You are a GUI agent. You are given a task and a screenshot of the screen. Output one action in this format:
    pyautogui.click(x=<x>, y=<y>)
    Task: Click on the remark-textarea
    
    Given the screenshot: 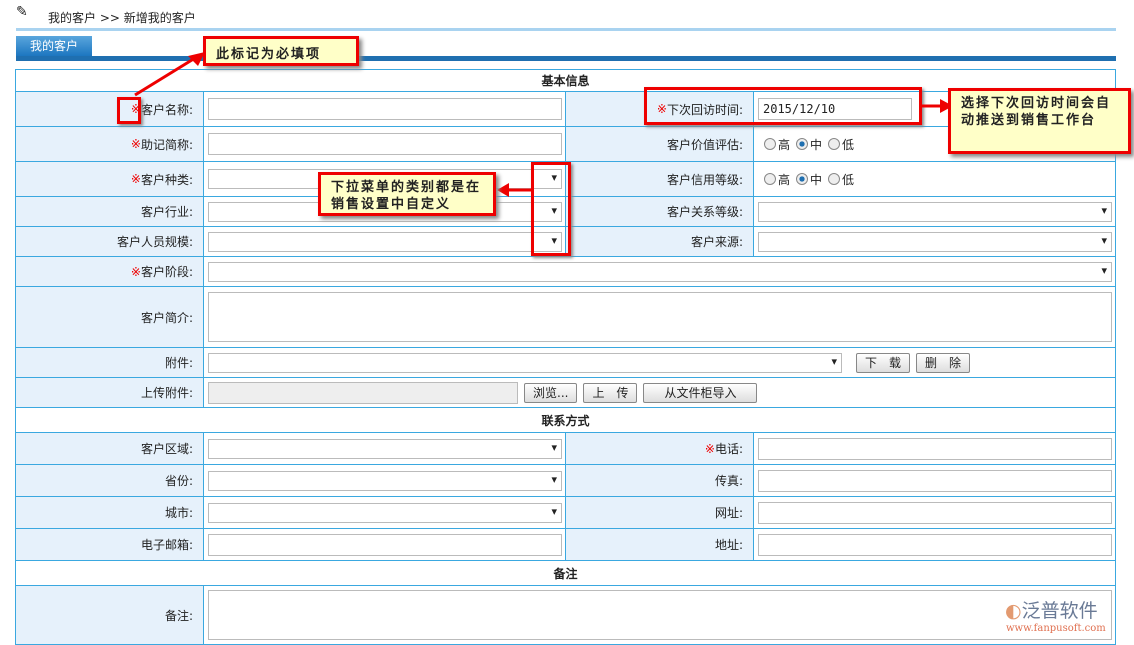 What is the action you would take?
    pyautogui.click(x=660, y=615)
    